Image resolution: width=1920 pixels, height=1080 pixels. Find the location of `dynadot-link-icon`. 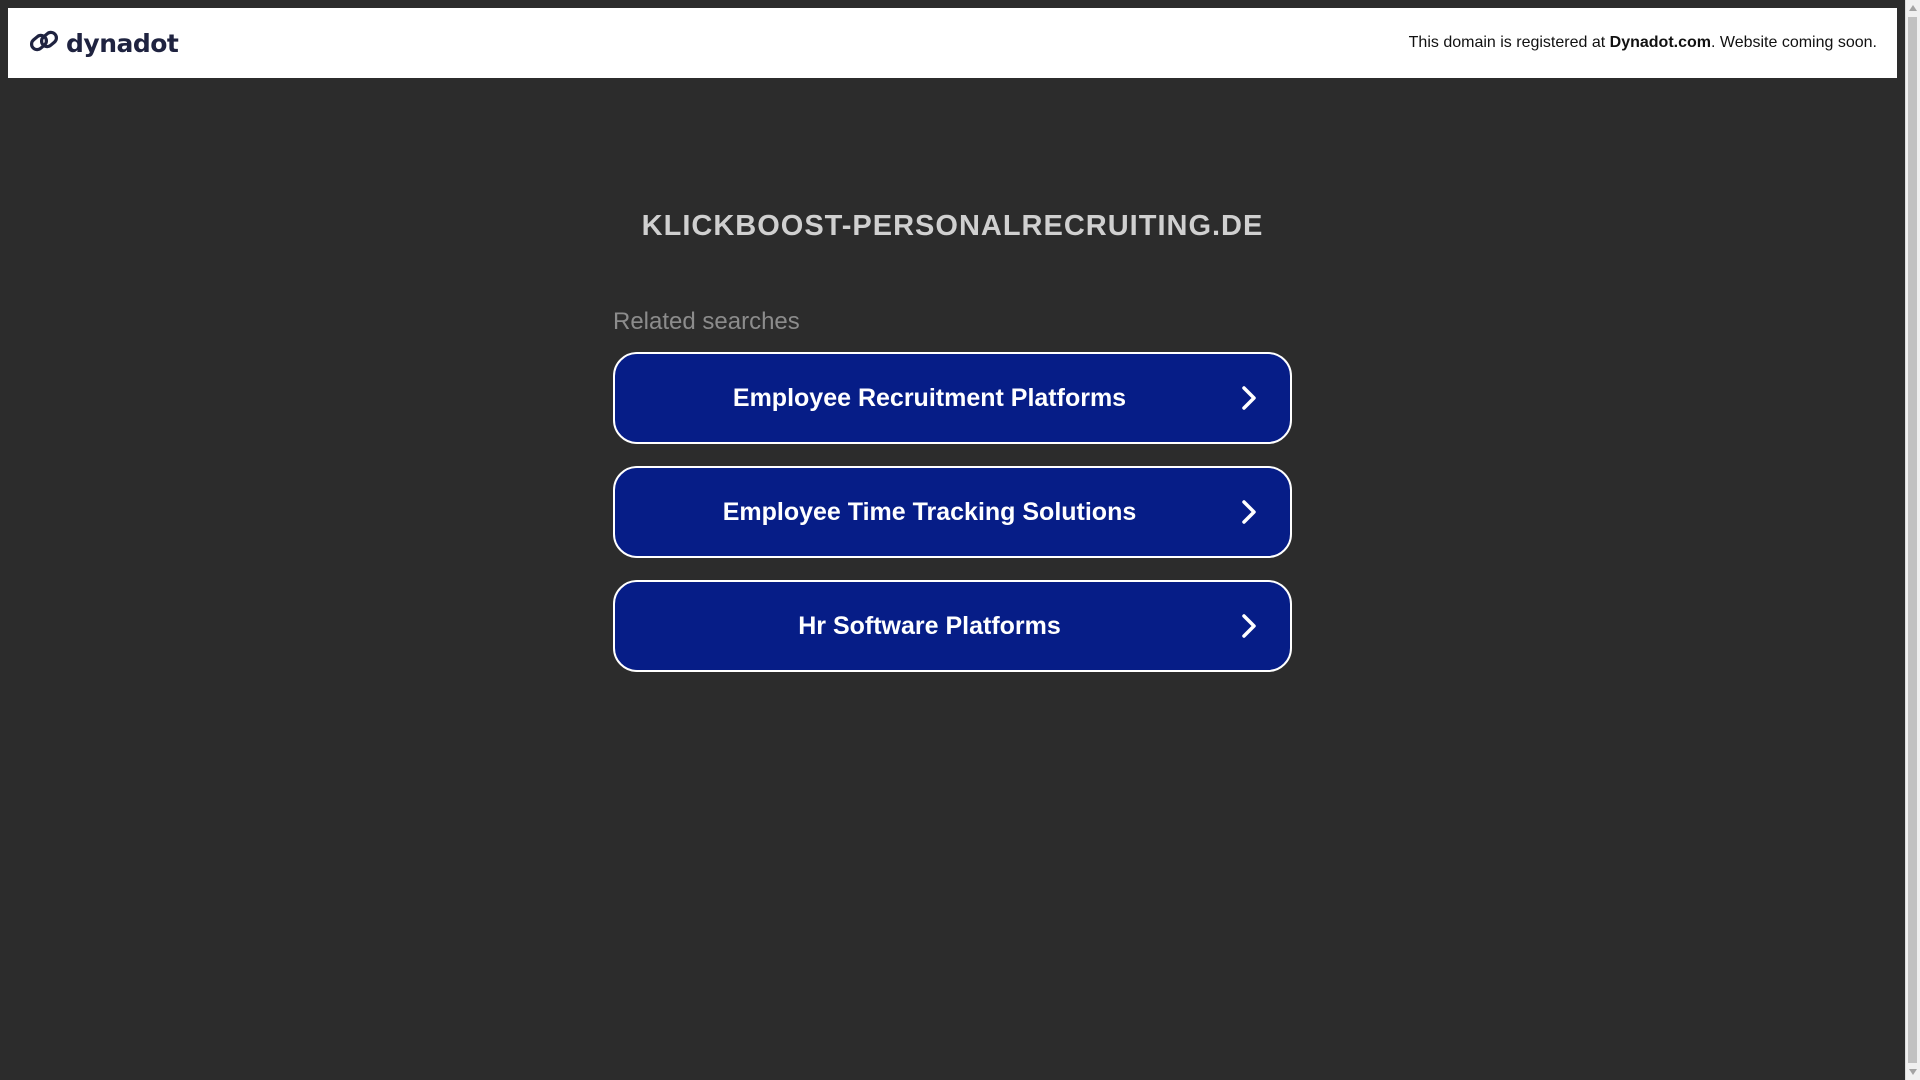

dynadot-link-icon is located at coordinates (44, 43).